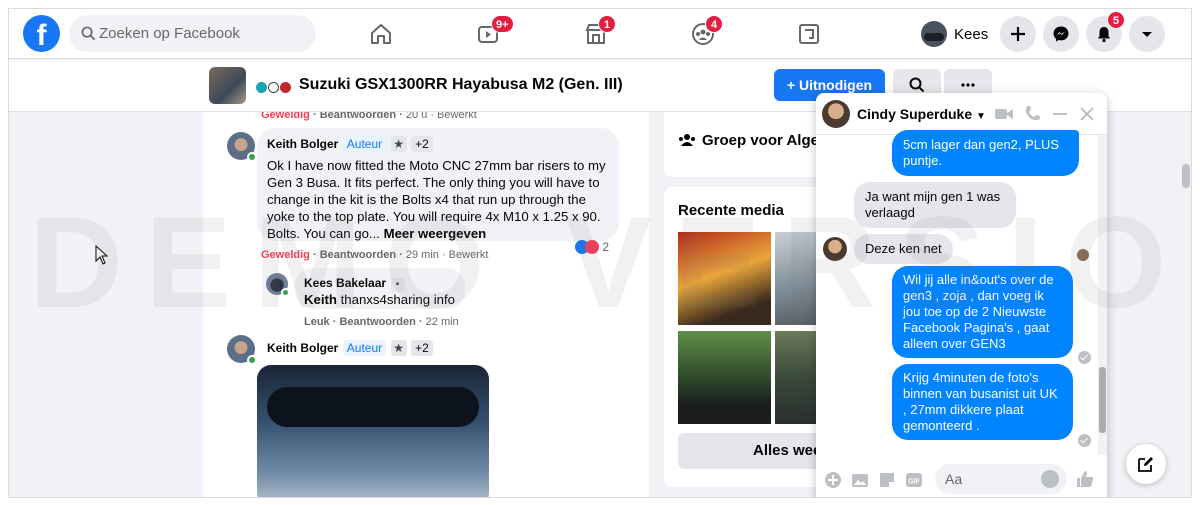  I want to click on plus-icon, so click(1018, 34).